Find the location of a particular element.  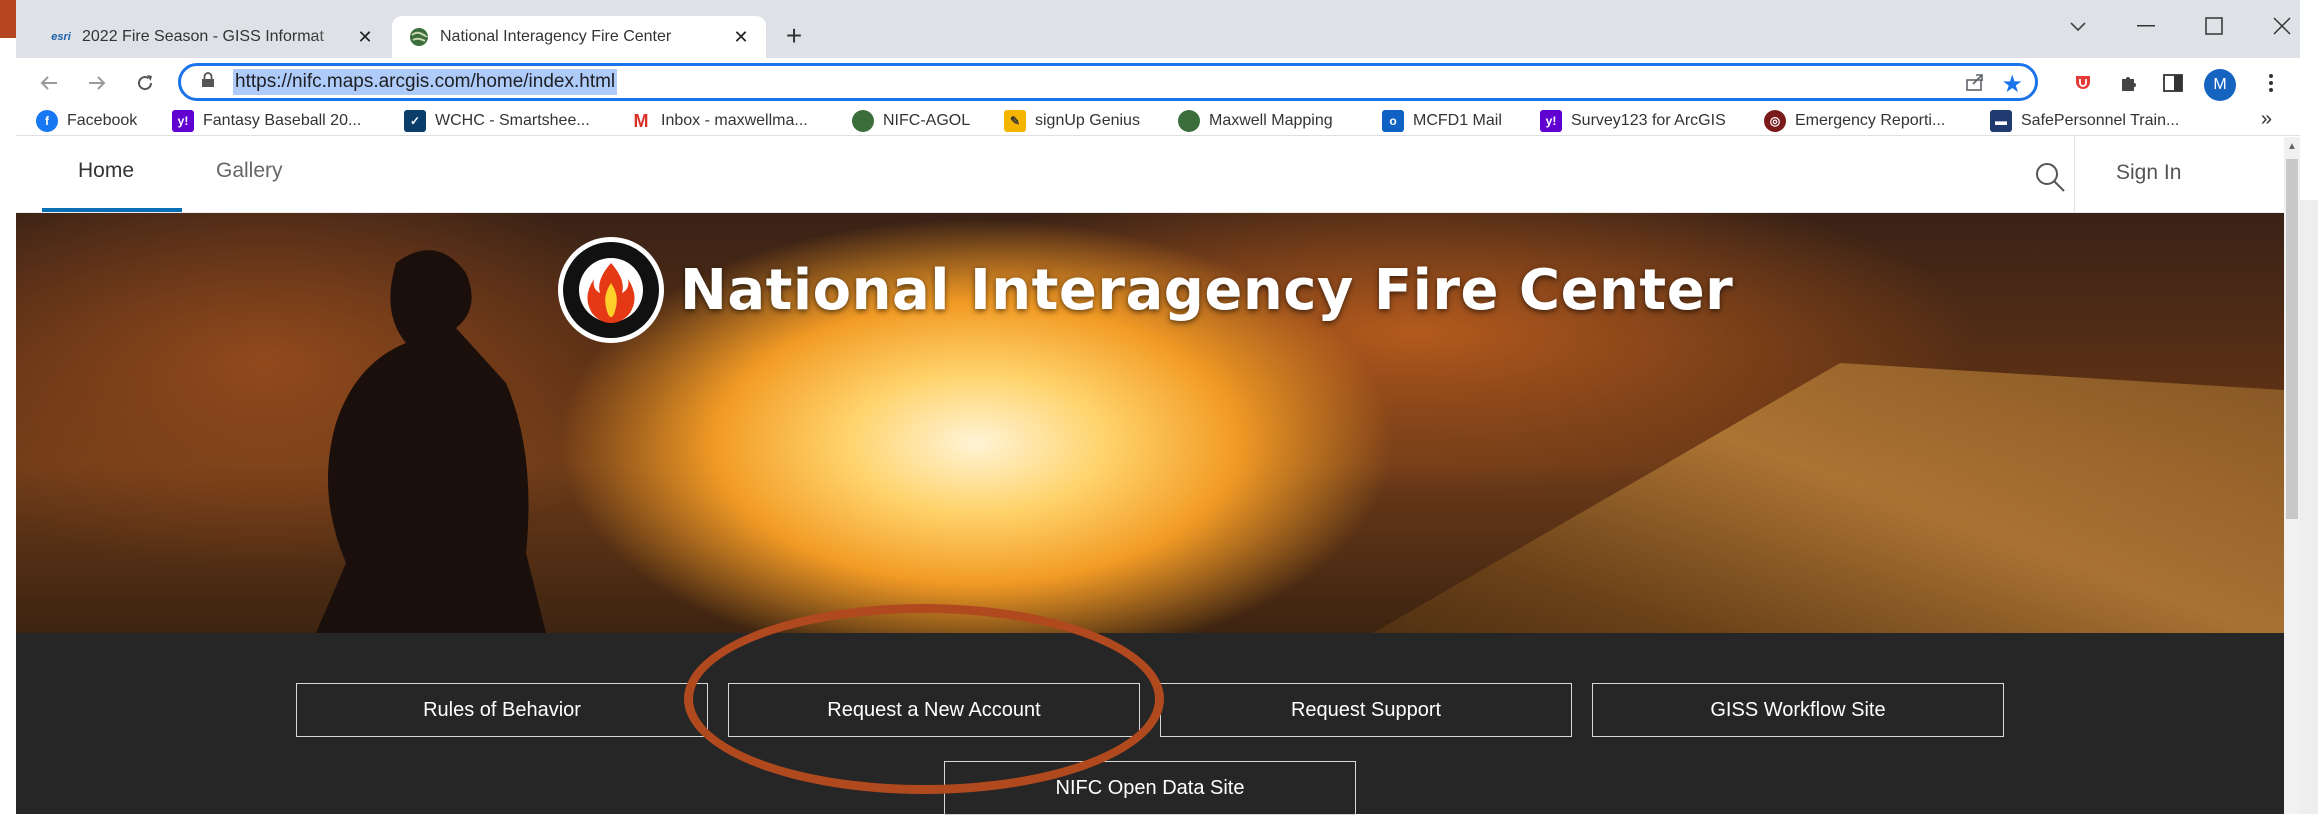

bookmark-facebook: f Facebook is located at coordinates (86, 121).